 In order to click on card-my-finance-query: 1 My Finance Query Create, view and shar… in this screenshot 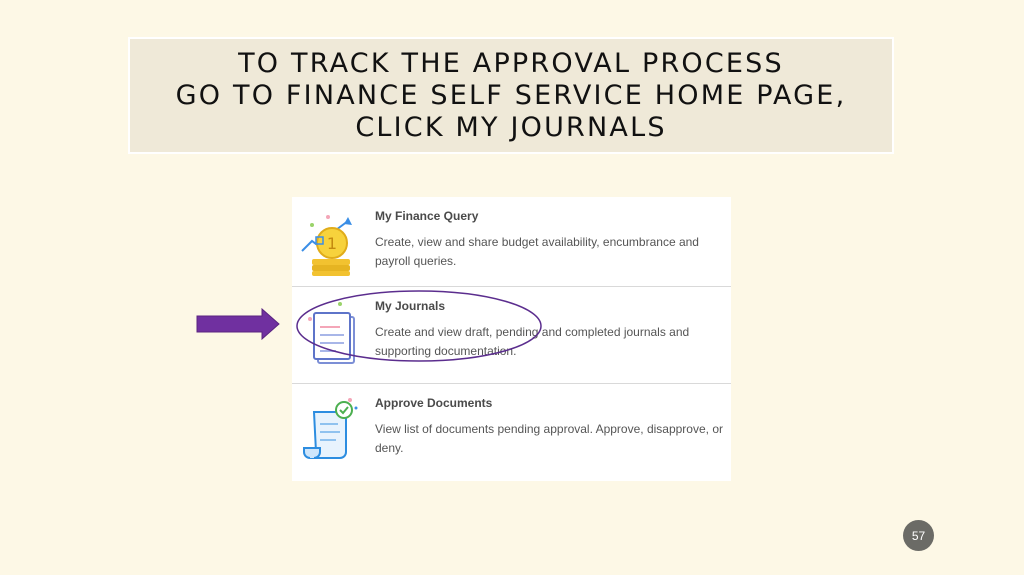, I will do `click(511, 244)`.